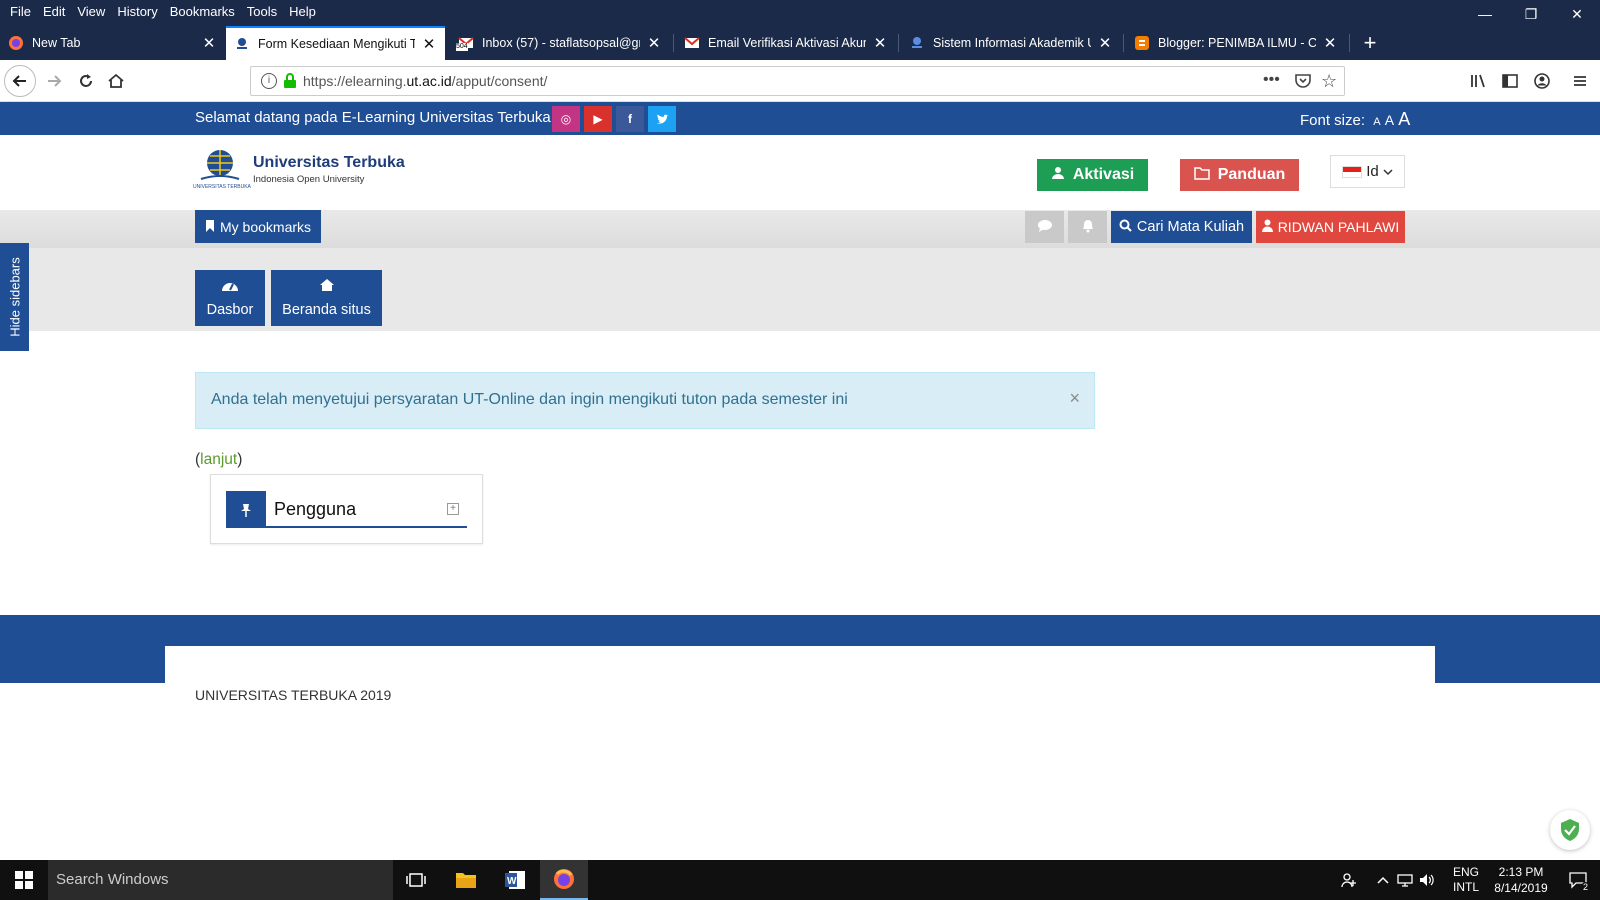 The height and width of the screenshot is (900, 1600). Describe the element at coordinates (262, 12) in the screenshot. I see `menu-tools: Tools` at that location.